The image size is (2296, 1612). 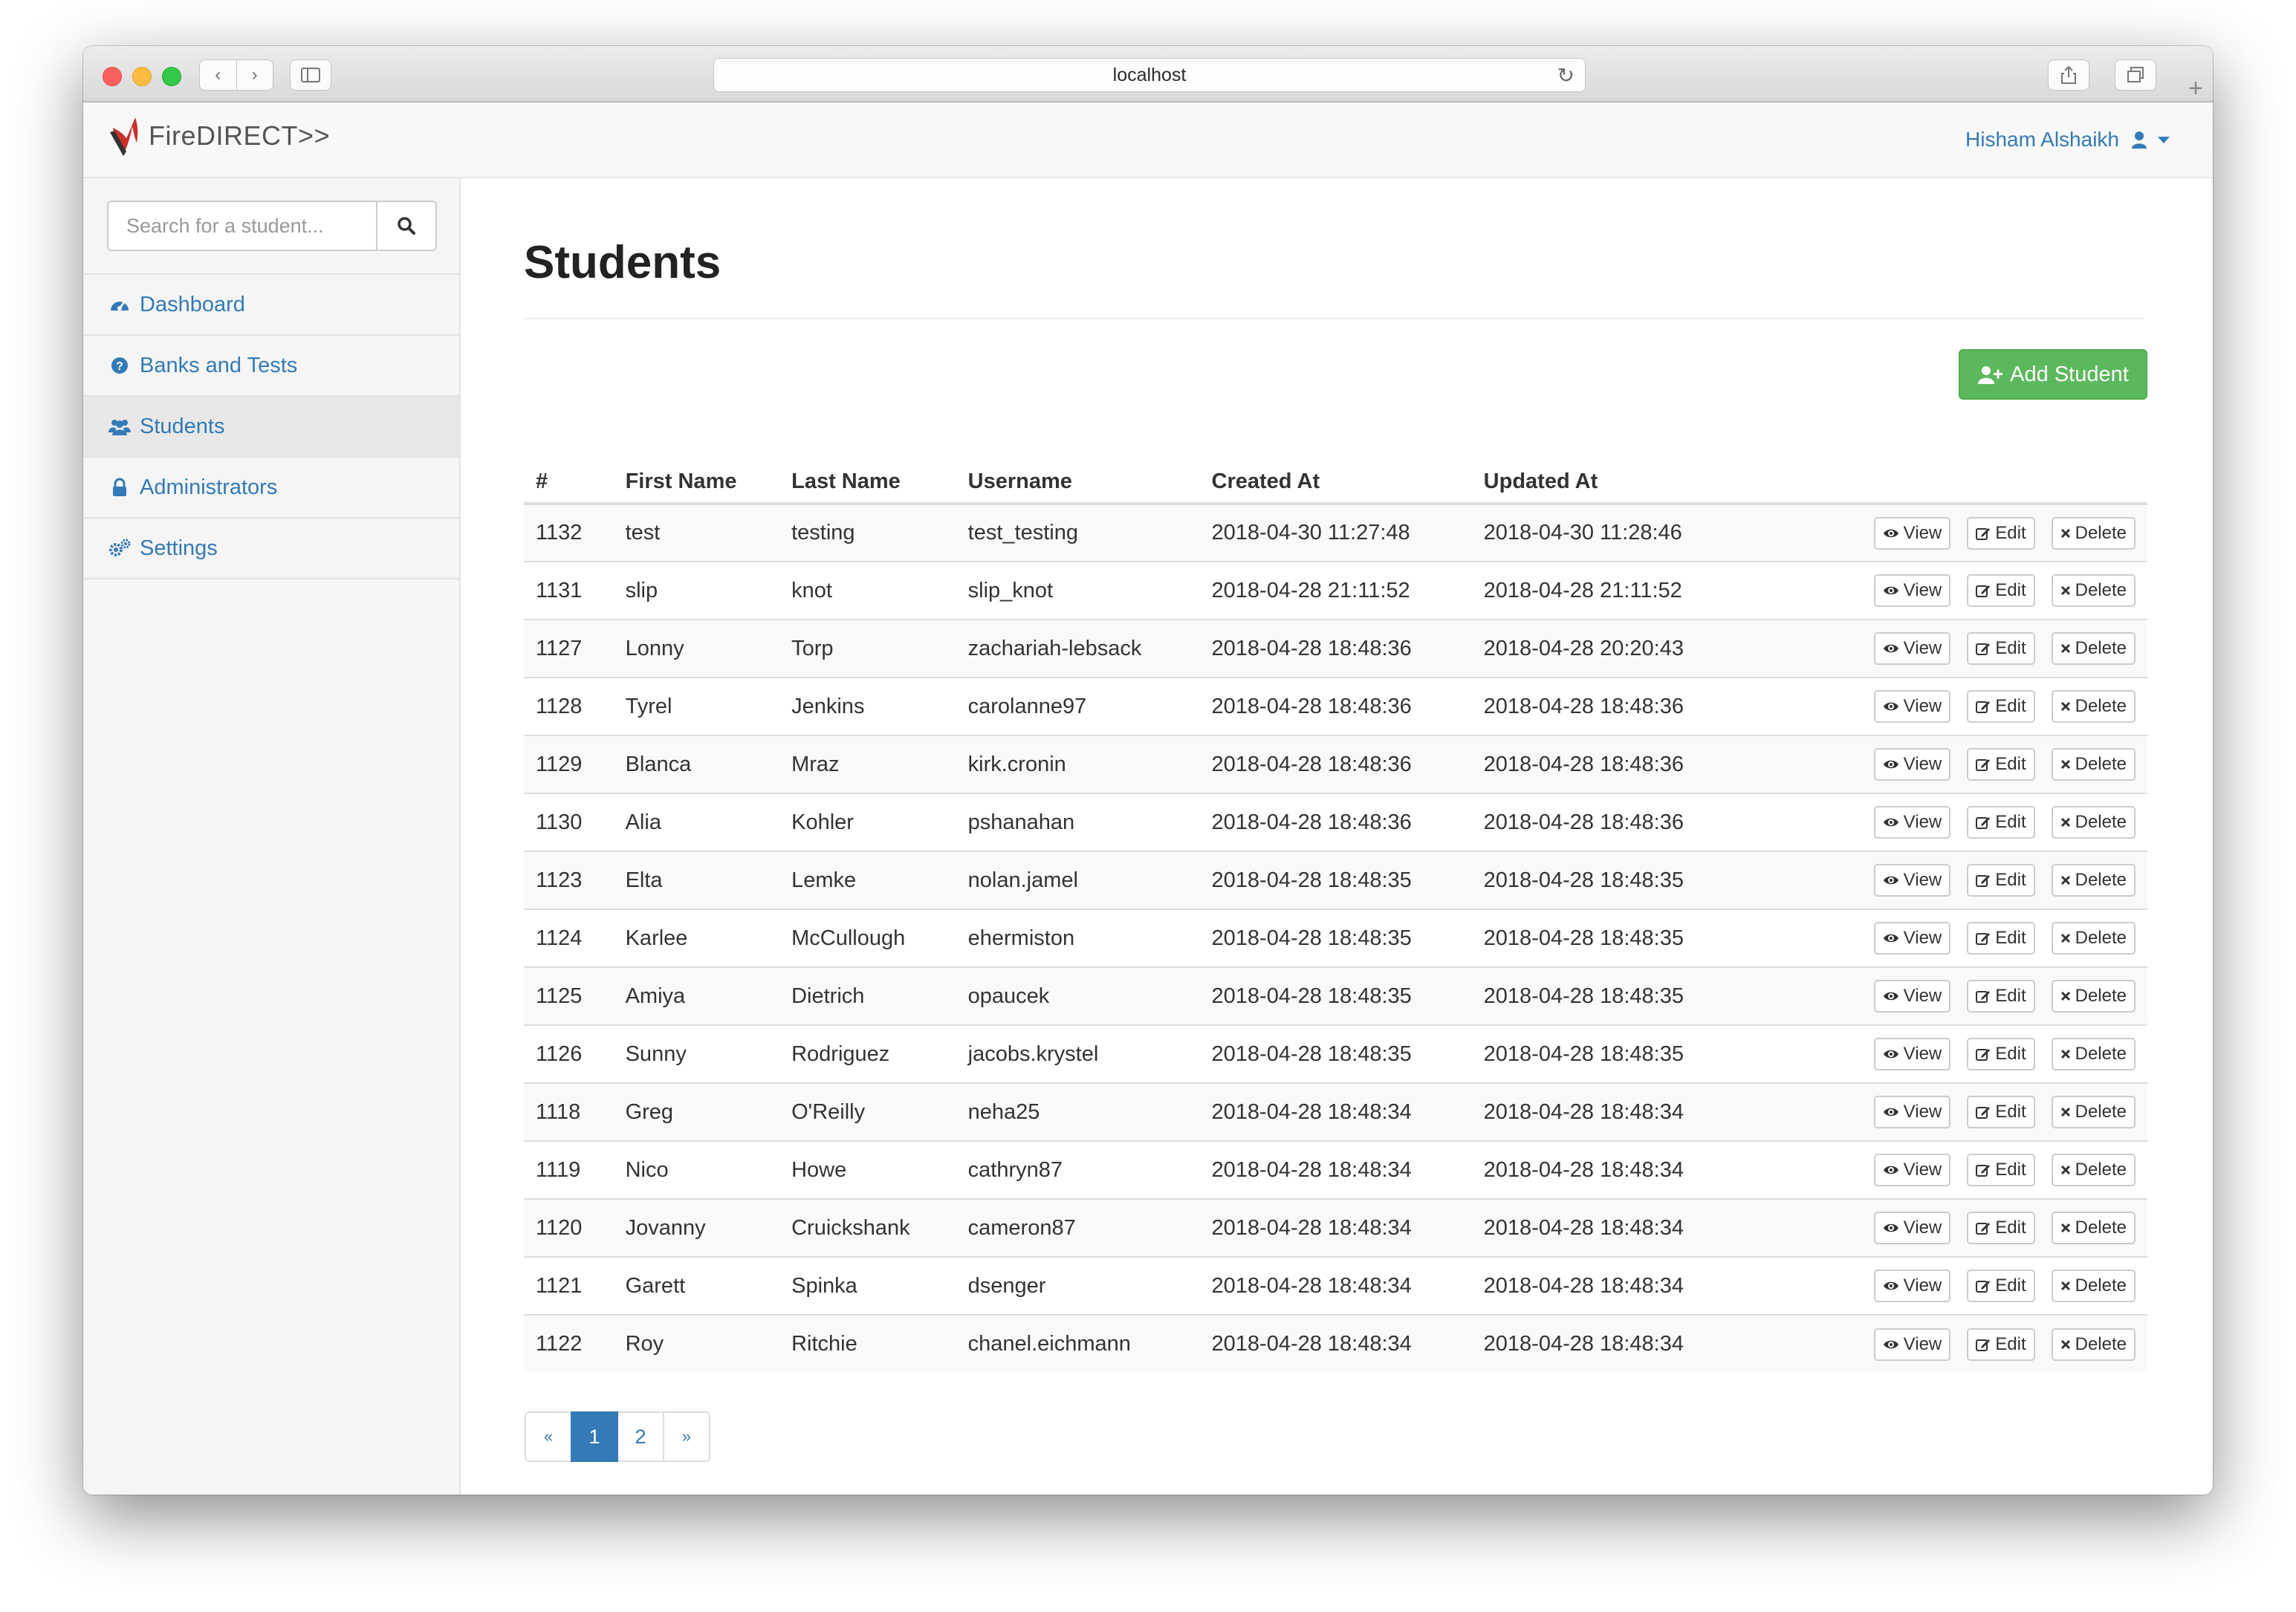 I want to click on cell-created-at: 2018-04-28 18:48:34, so click(x=1335, y=1169).